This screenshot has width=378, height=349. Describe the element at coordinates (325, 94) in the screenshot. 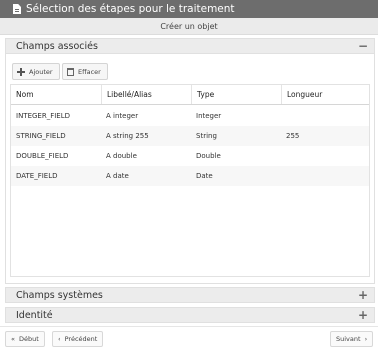

I see `column-header-length: Longueur` at that location.